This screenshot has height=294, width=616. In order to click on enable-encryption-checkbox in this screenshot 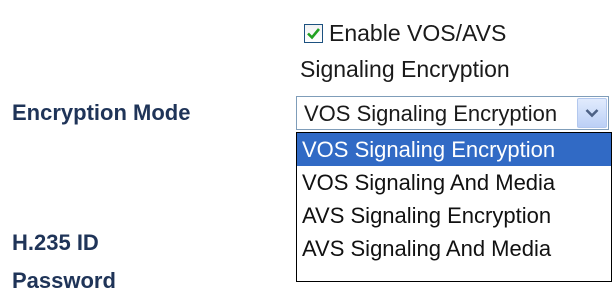, I will do `click(313, 33)`.